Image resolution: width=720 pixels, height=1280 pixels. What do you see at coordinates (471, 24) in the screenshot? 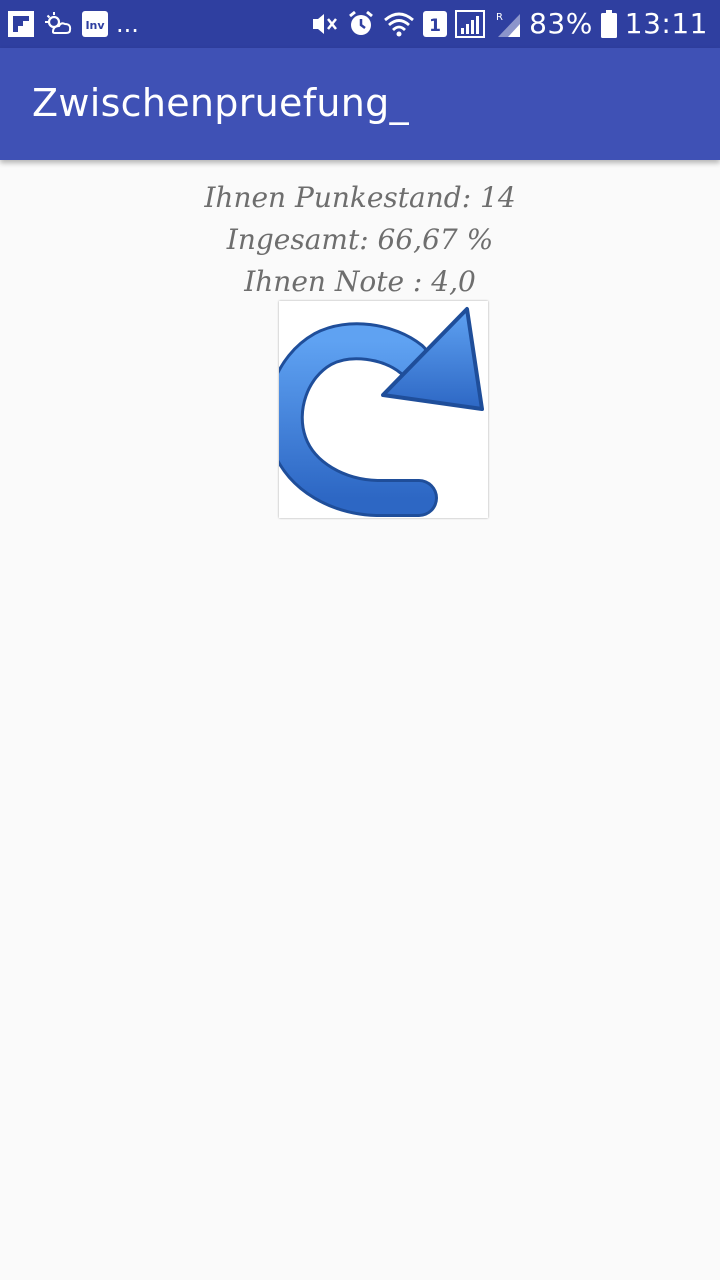
I see `signal-strength-icon` at bounding box center [471, 24].